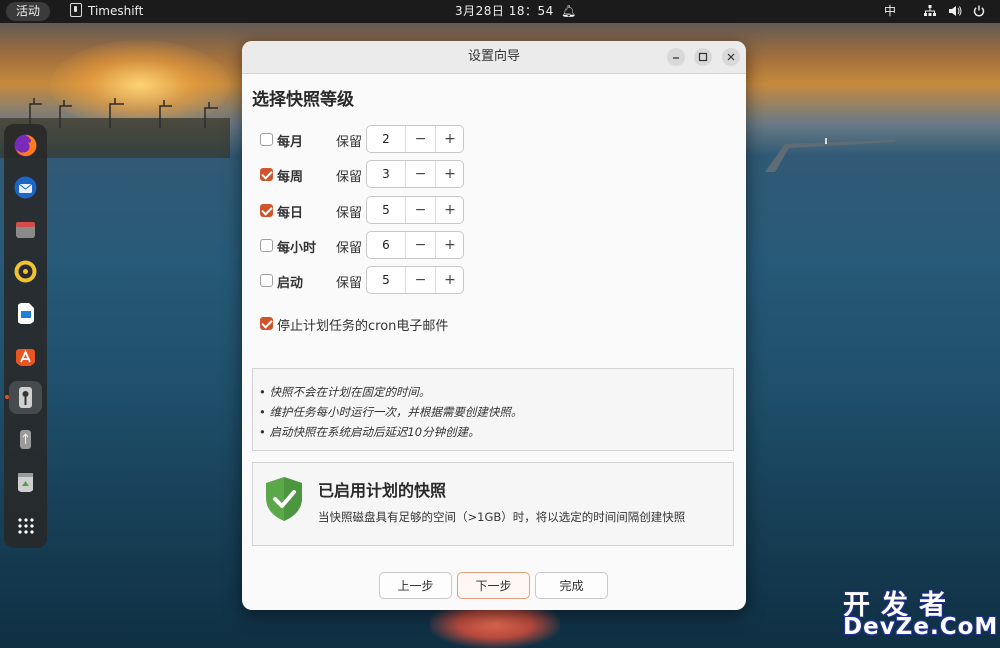  I want to click on timeshift-icon, so click(25, 397).